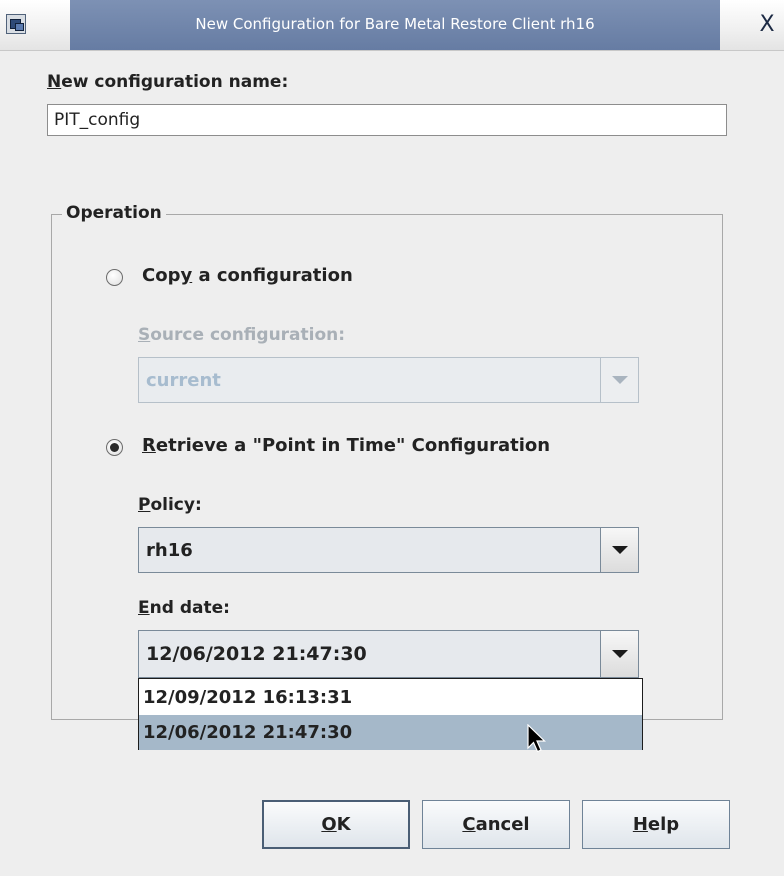 The height and width of the screenshot is (876, 784). What do you see at coordinates (189, 608) in the screenshot?
I see `label-text: nd date:` at bounding box center [189, 608].